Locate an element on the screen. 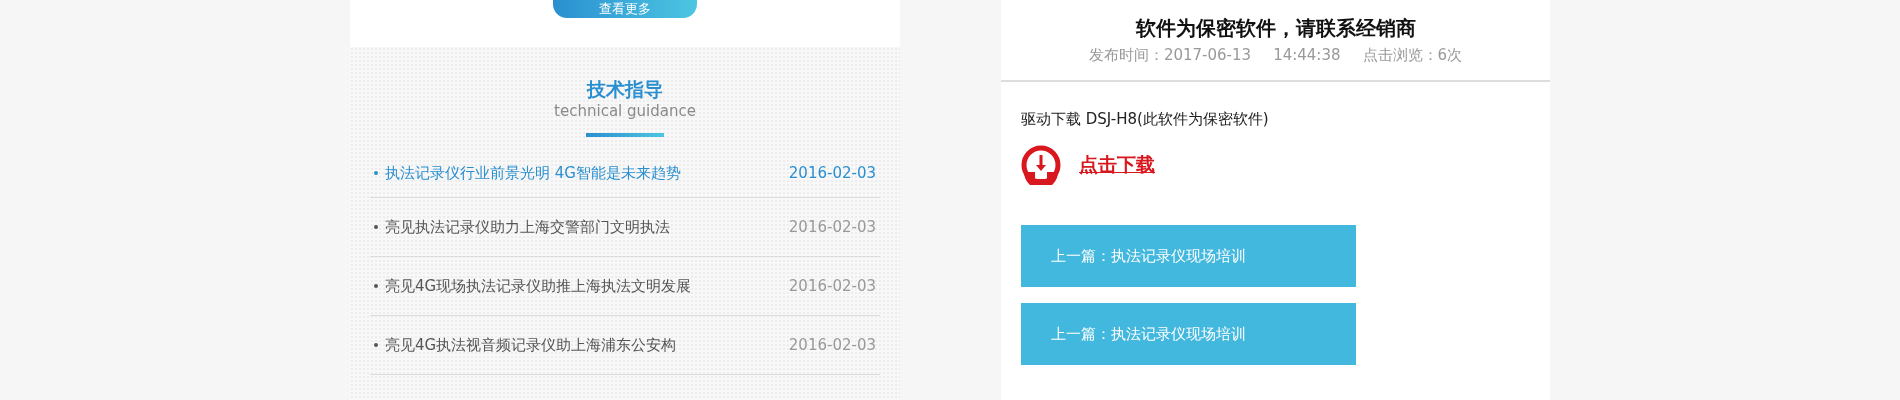 The image size is (1900, 400). meta-text: 14:44:38 is located at coordinates (1307, 55).